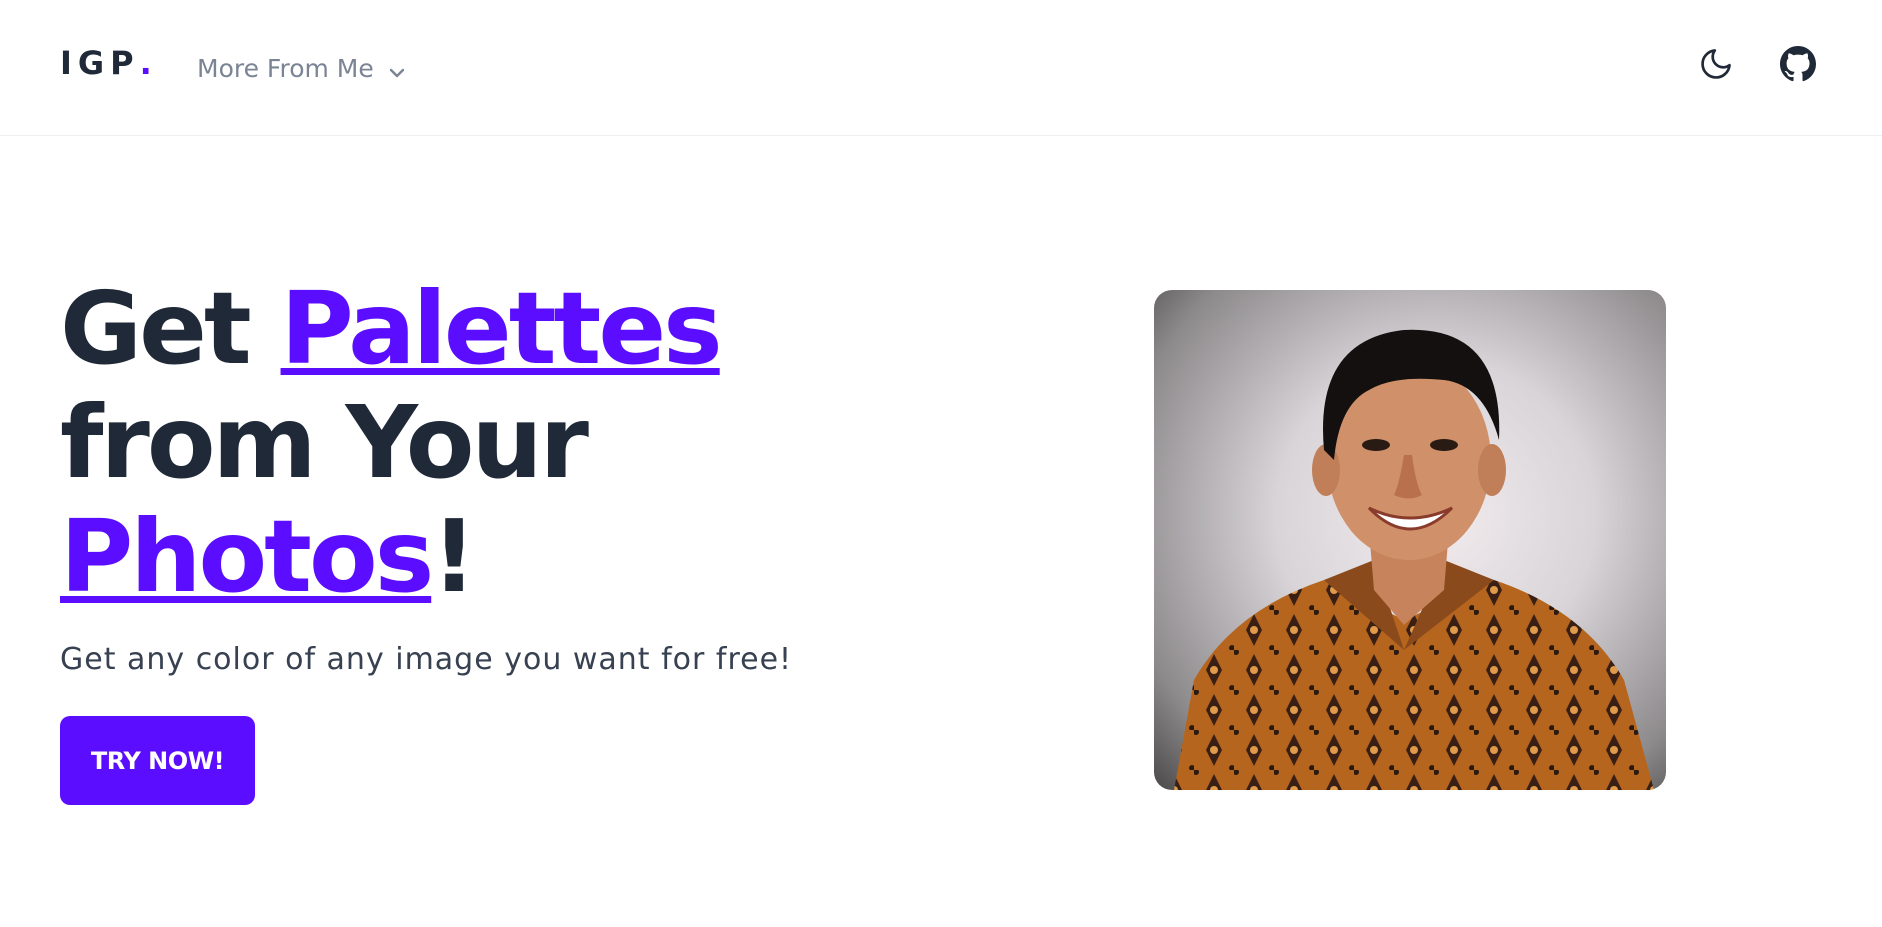 The width and height of the screenshot is (1882, 927). What do you see at coordinates (1414, 559) in the screenshot?
I see `portrait-illustration` at bounding box center [1414, 559].